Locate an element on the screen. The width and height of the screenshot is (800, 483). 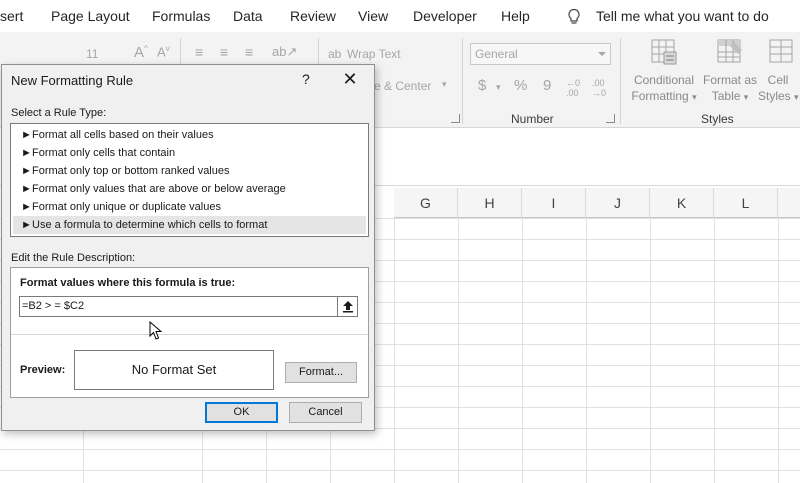
column-header-k: K is located at coordinates (682, 203).